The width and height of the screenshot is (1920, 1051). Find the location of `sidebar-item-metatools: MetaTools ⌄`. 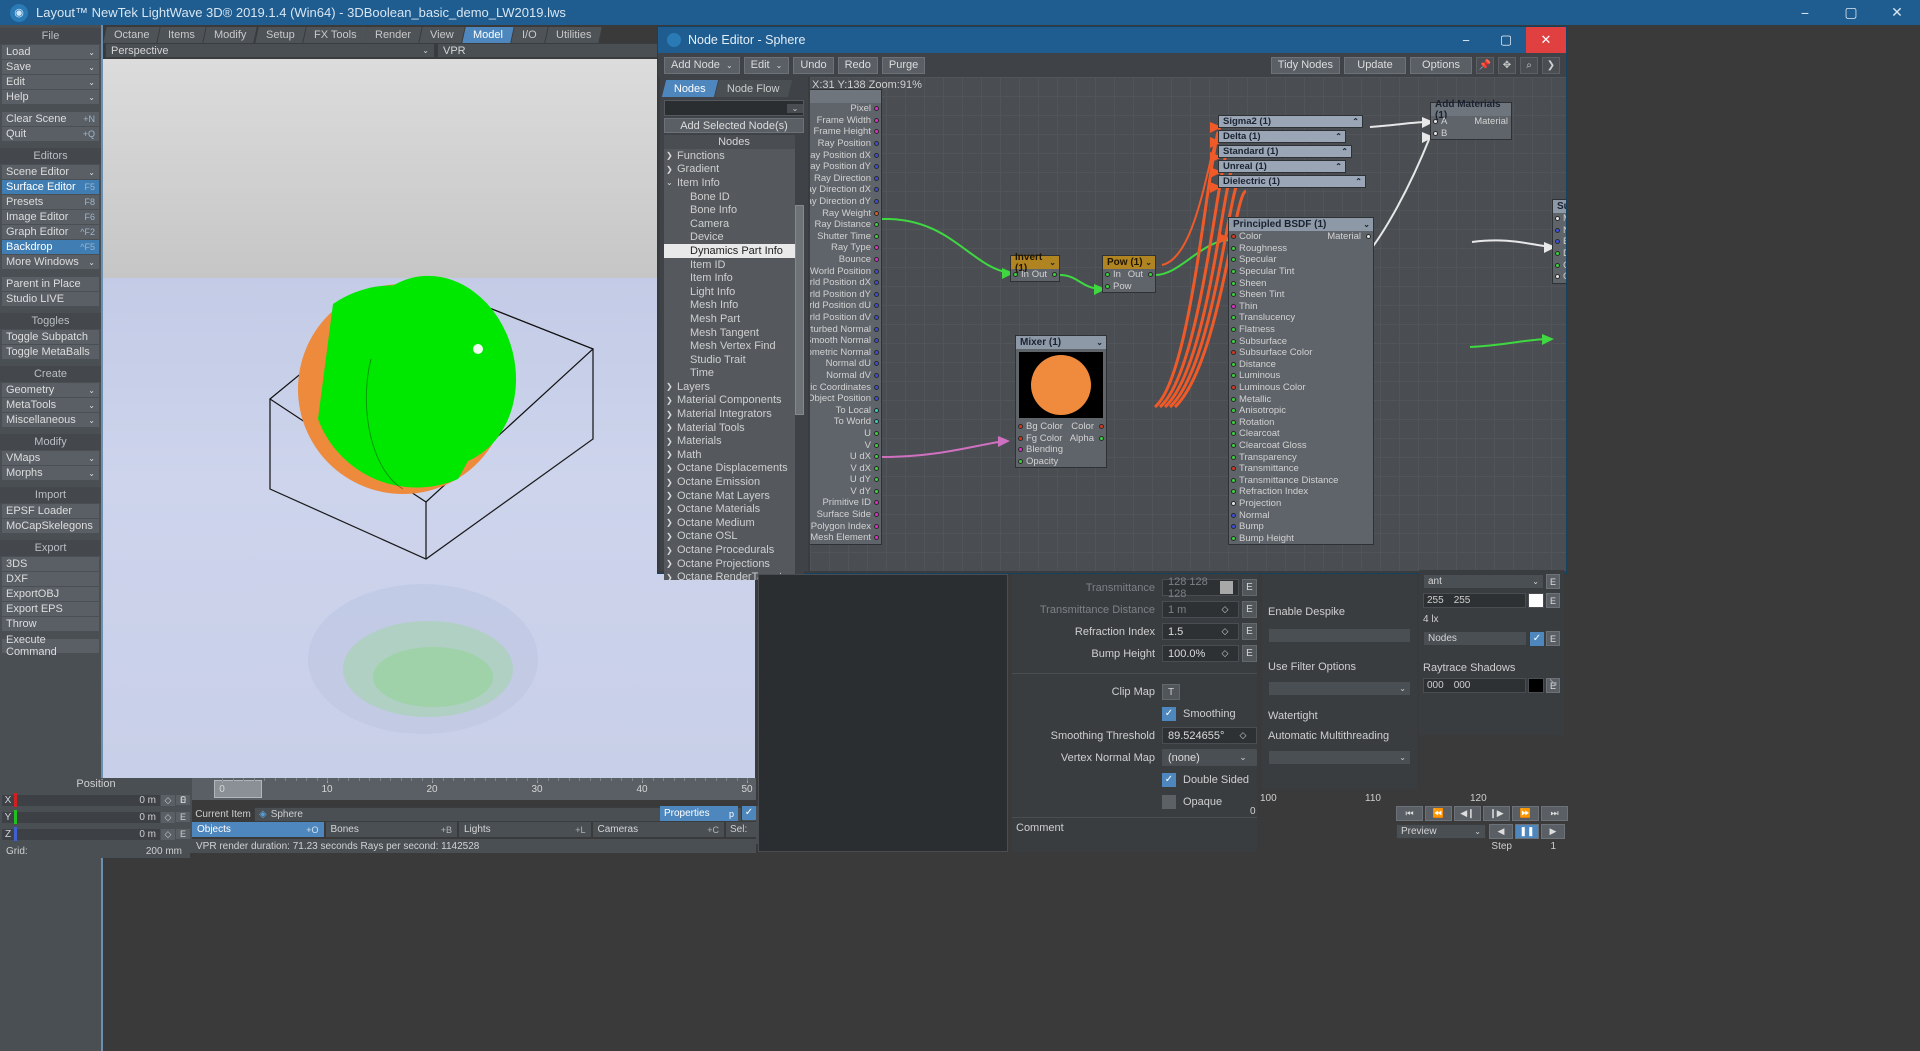

sidebar-item-metatools: MetaTools ⌄ is located at coordinates (50, 405).